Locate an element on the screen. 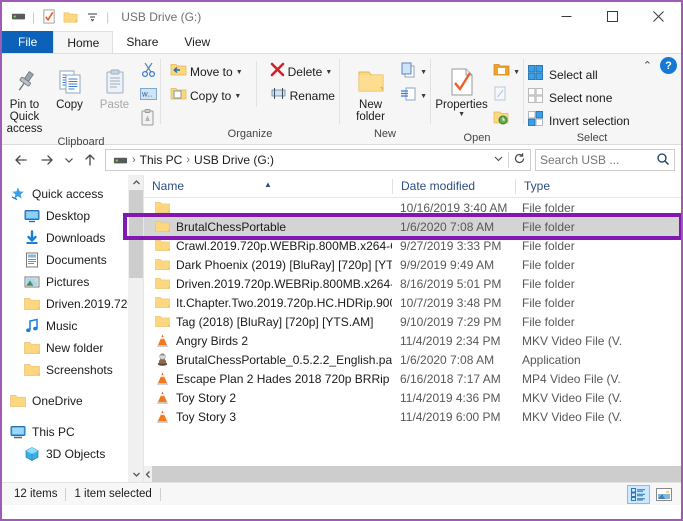  help-icon: ? is located at coordinates (668, 65).